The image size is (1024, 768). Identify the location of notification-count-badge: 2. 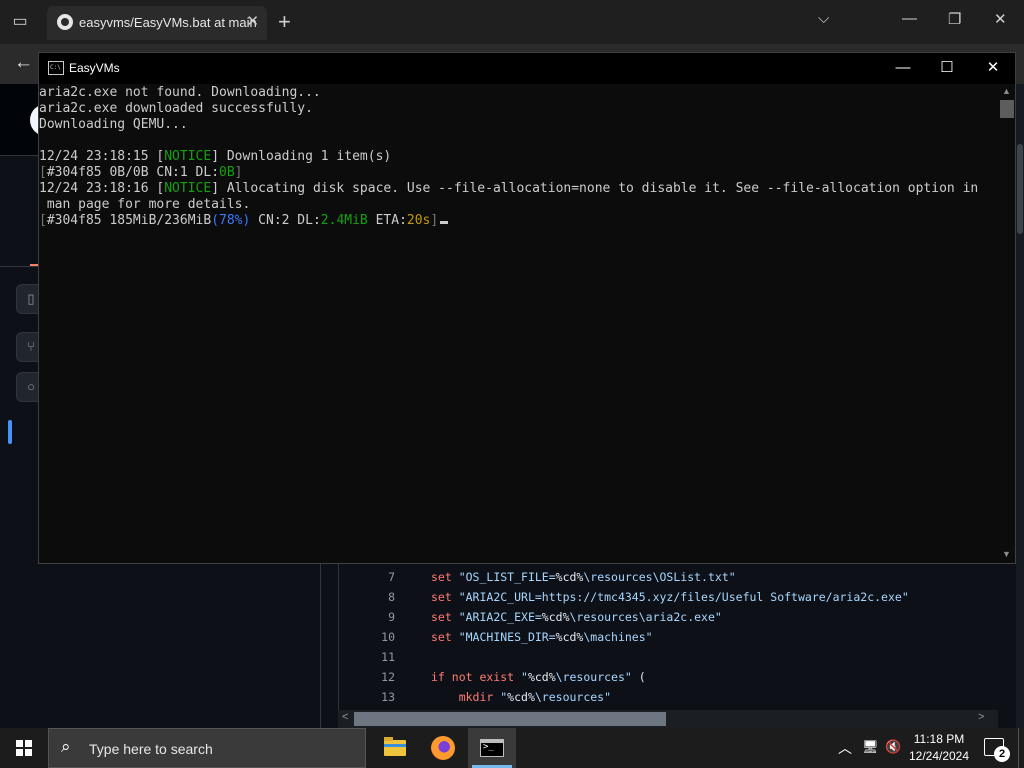
(1002, 754).